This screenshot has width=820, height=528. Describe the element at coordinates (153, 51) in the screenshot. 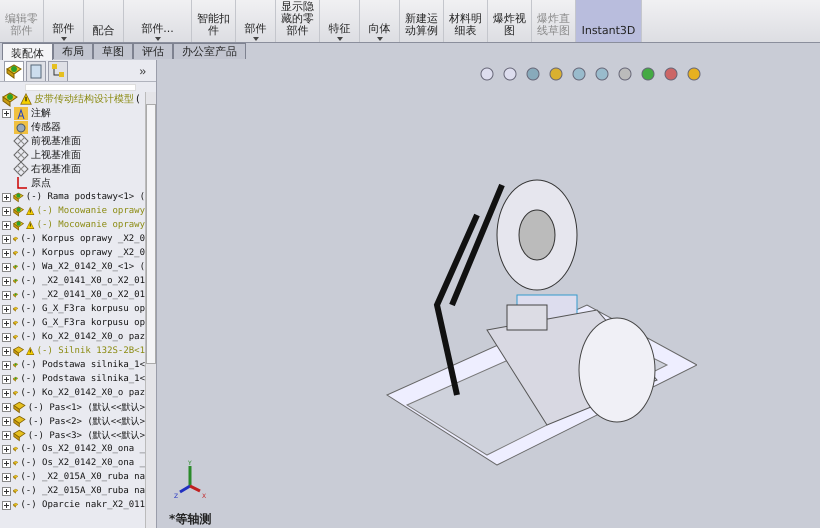

I see `command-tab: 评估` at that location.